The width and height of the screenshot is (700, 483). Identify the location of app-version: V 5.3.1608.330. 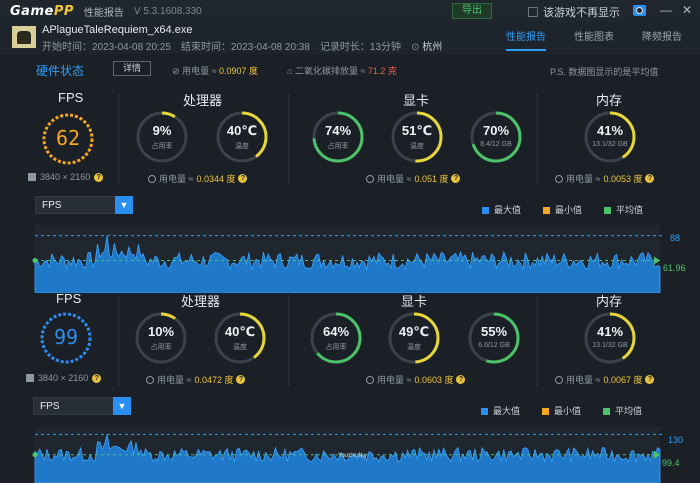
(167, 11).